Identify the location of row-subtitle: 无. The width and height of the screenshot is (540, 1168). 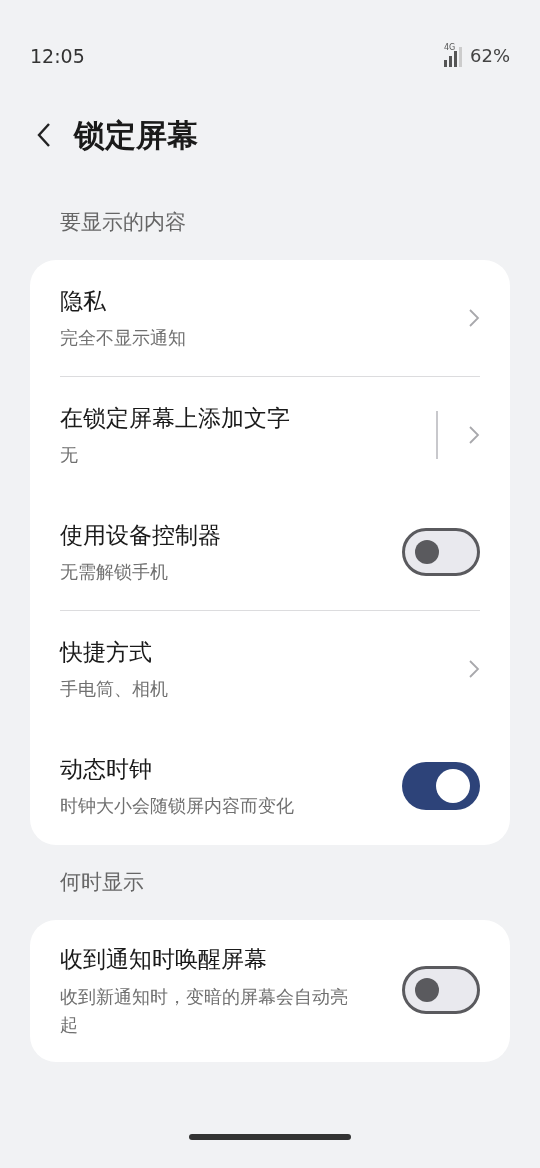
(69, 455).